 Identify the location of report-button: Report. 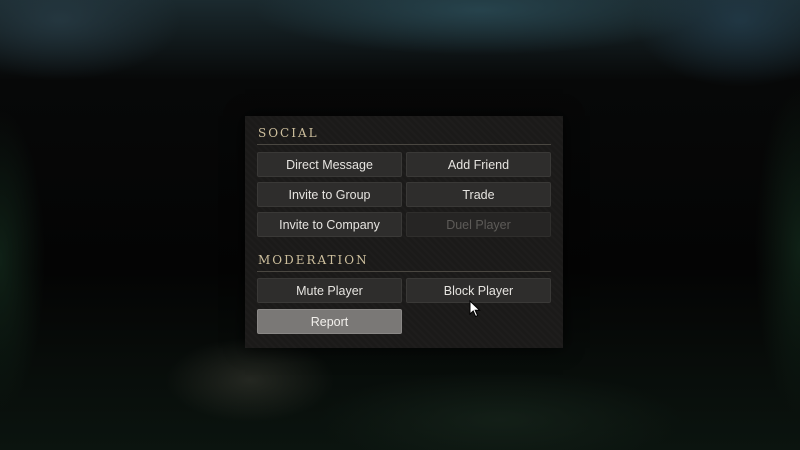
(329, 321).